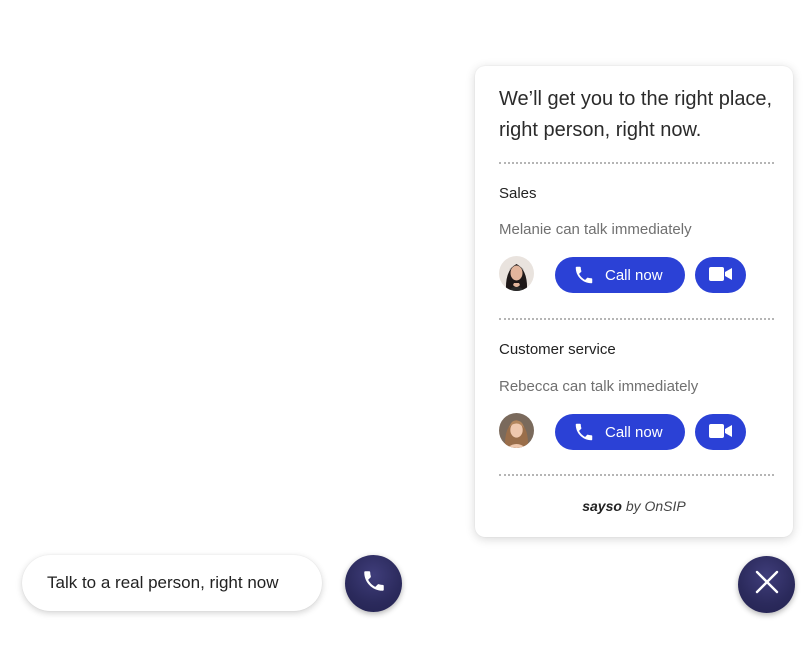  Describe the element at coordinates (518, 193) in the screenshot. I see `department-label-sales: Sales` at that location.